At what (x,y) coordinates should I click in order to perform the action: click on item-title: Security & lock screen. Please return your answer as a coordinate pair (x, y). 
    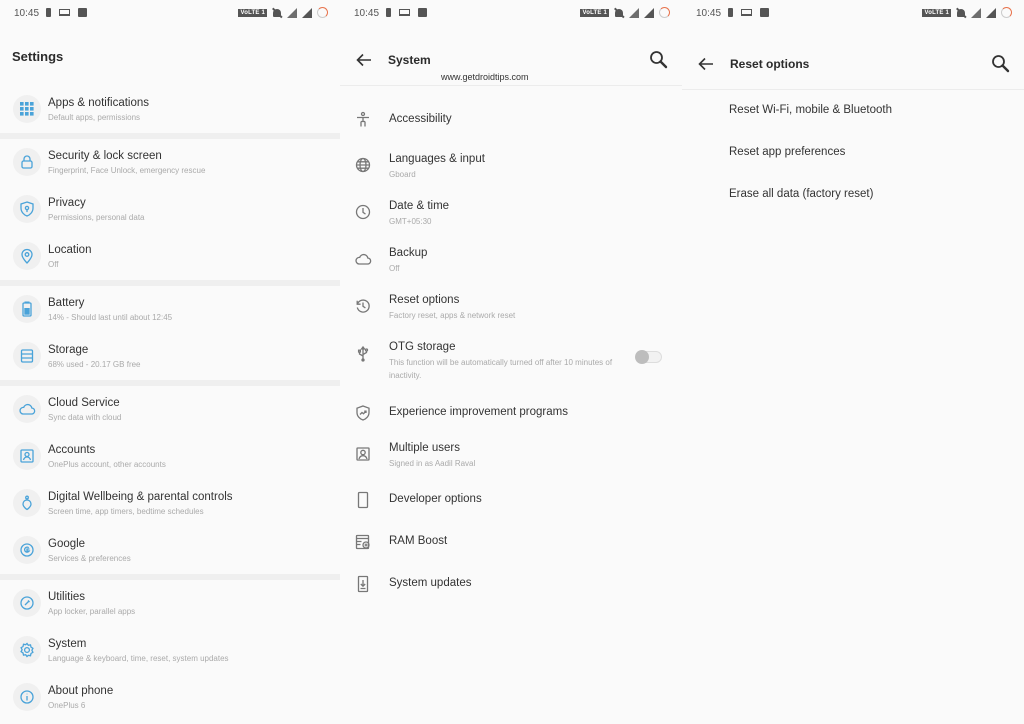
    Looking at the image, I should click on (105, 156).